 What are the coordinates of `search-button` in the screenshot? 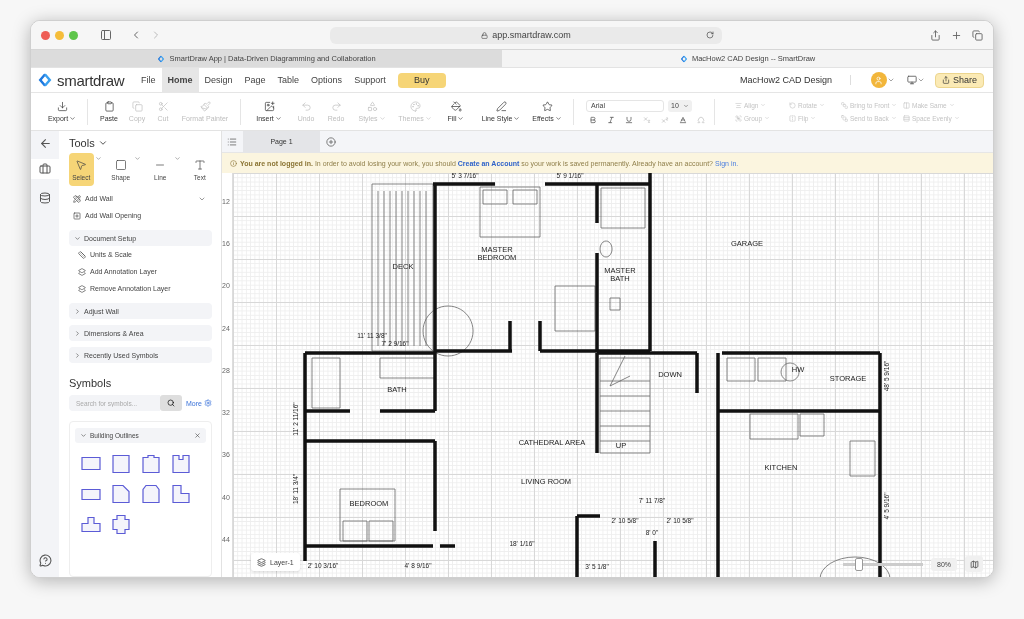 It's located at (171, 403).